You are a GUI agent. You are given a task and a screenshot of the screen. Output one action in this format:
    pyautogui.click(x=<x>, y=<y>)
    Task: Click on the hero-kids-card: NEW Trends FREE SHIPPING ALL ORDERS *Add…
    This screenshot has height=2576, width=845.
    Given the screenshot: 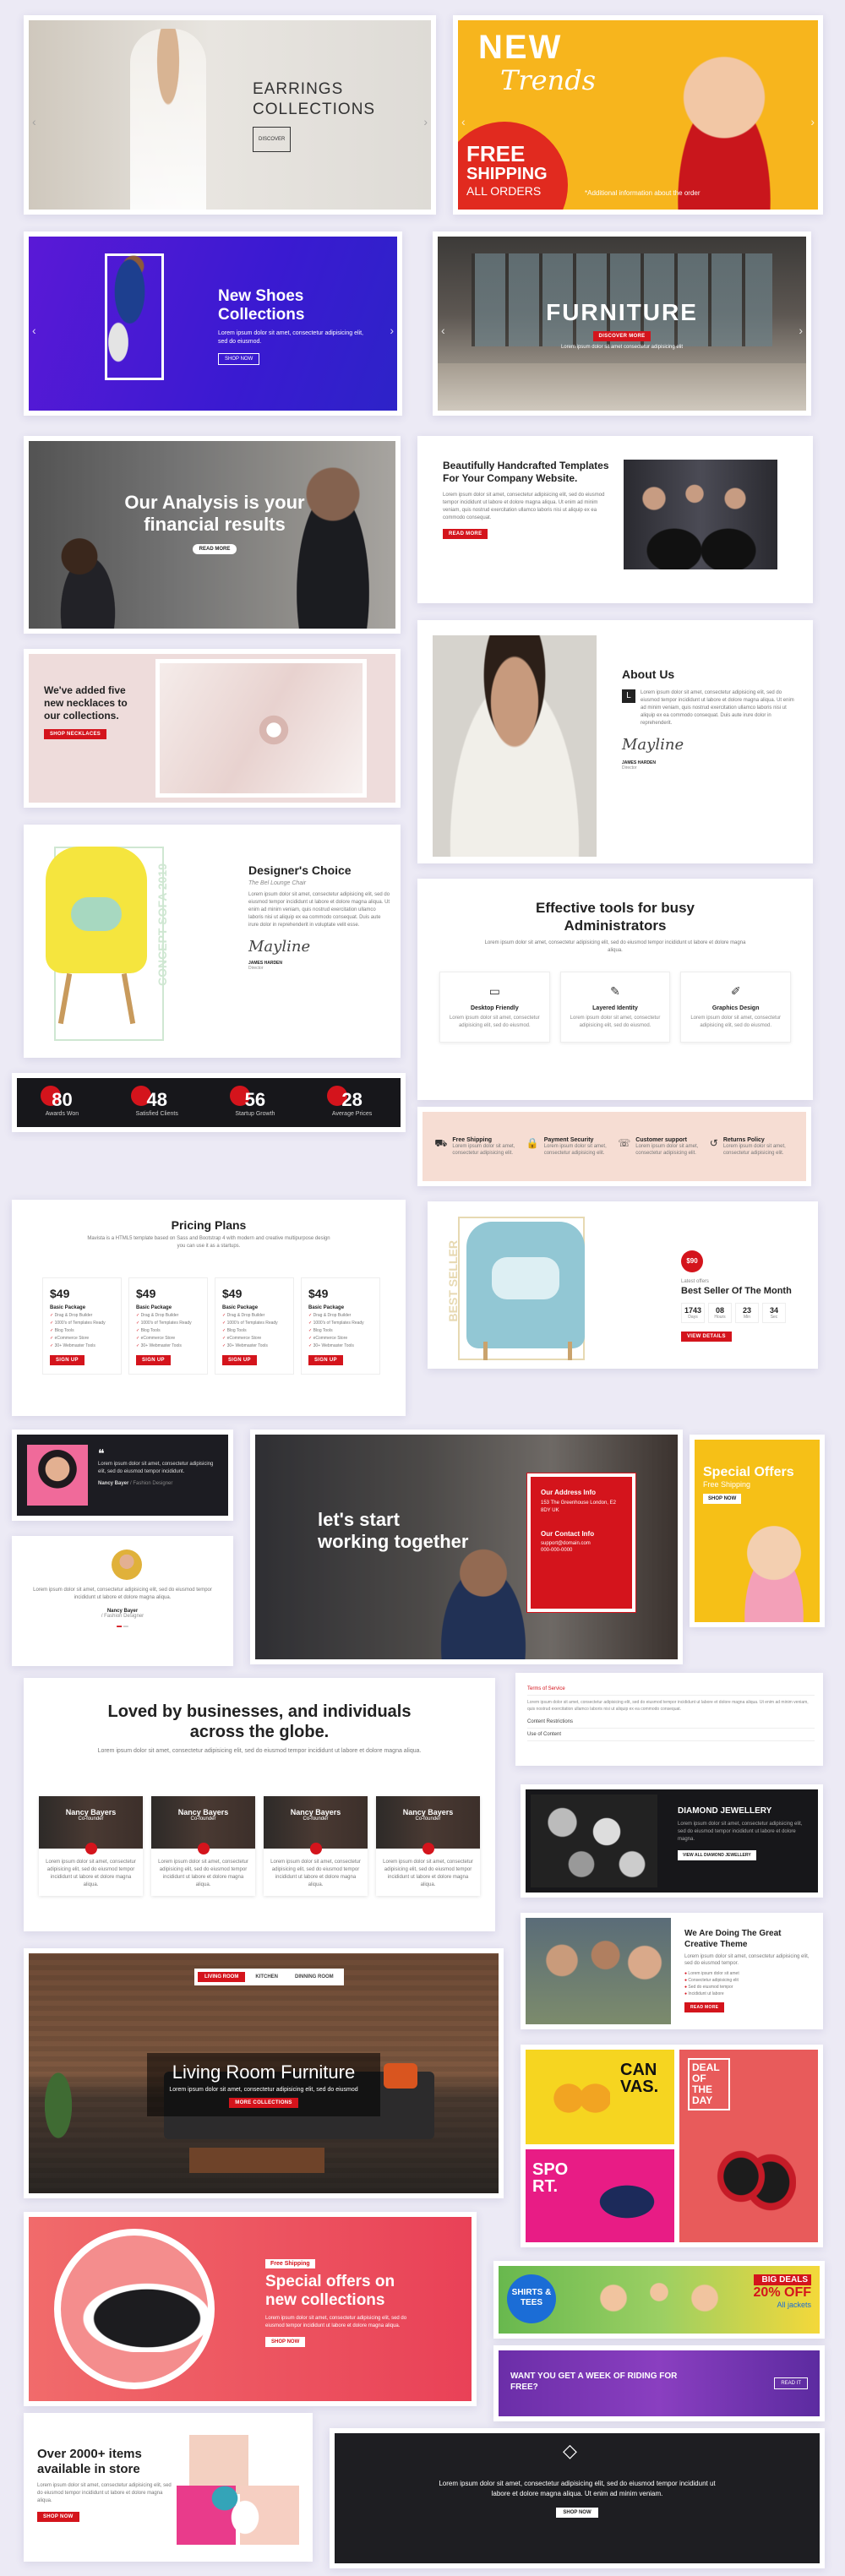 What is the action you would take?
    pyautogui.click(x=638, y=115)
    